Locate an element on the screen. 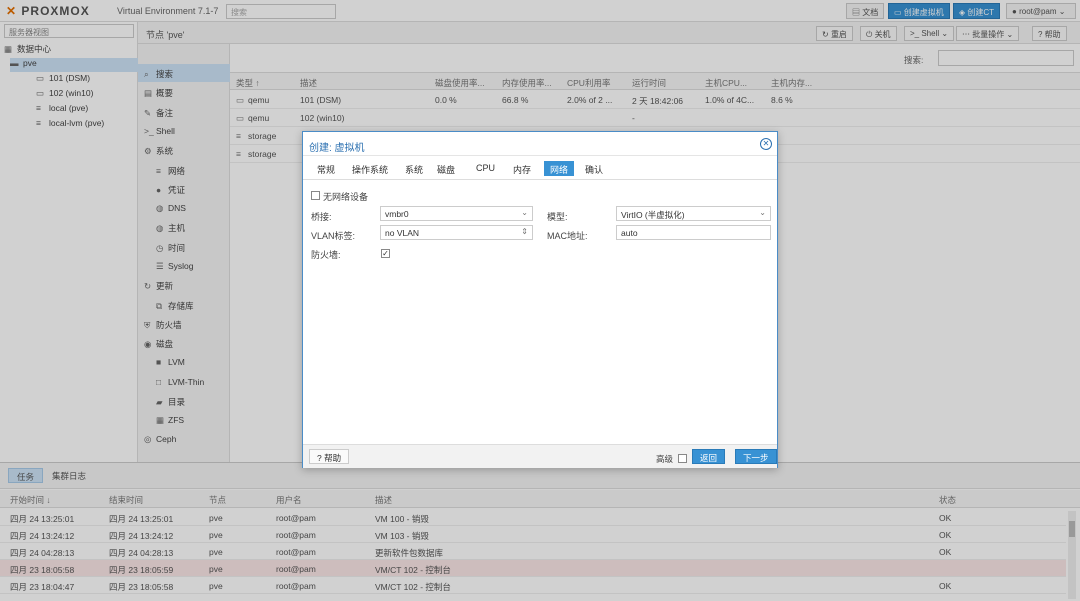  advanced-label: 高级 is located at coordinates (665, 459).